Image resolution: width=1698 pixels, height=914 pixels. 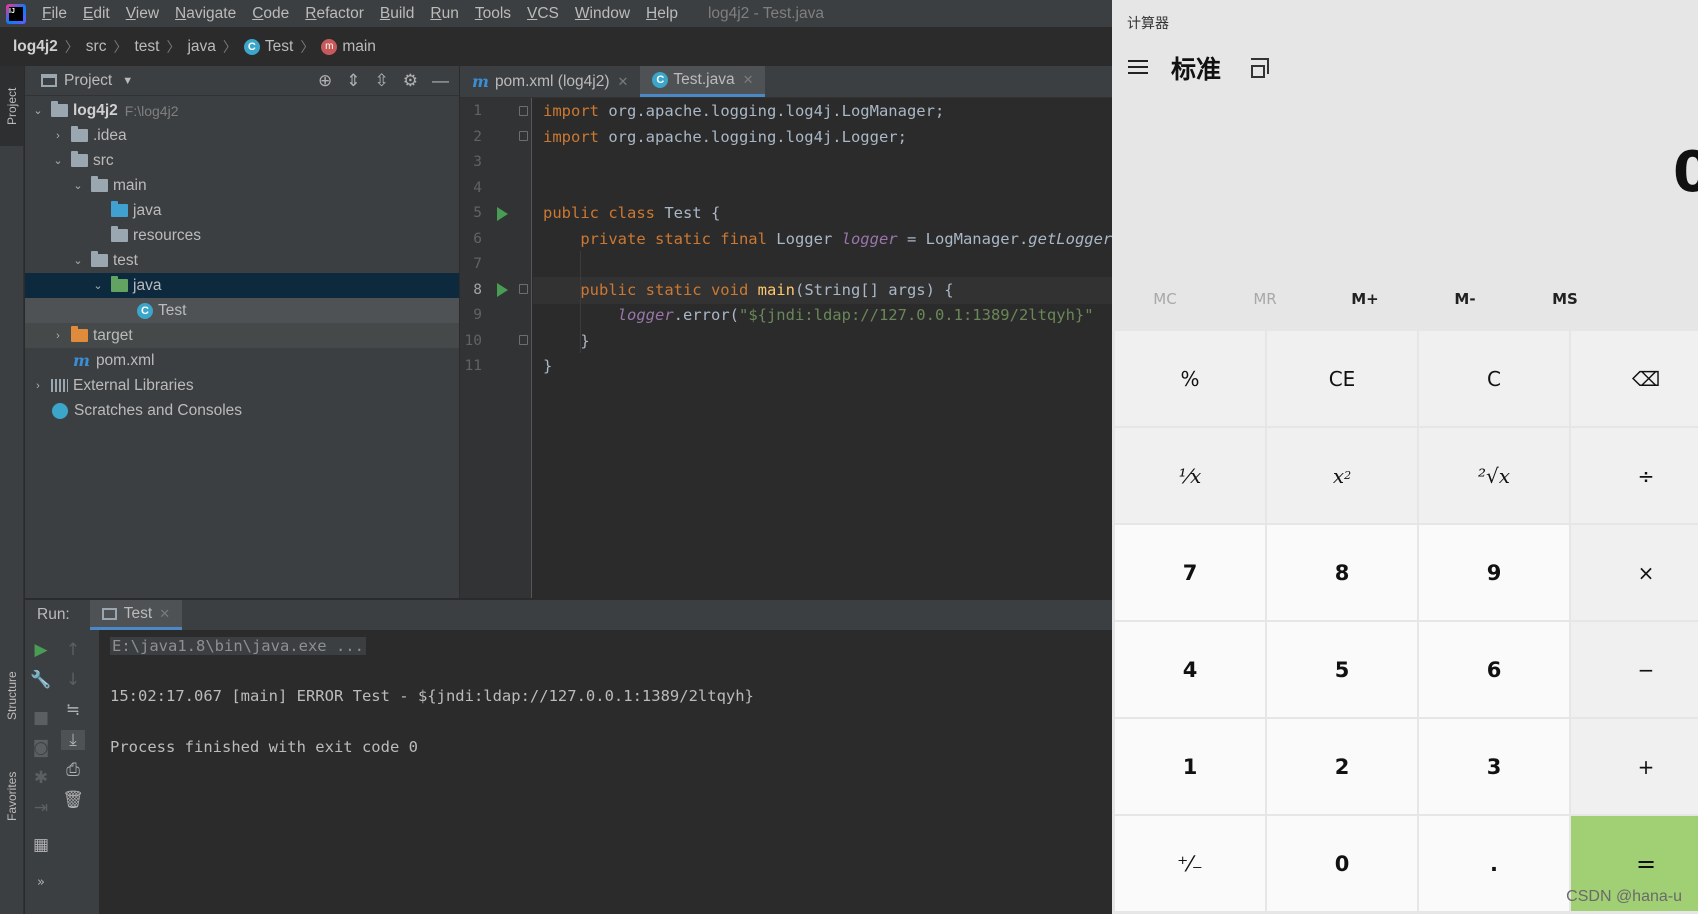 What do you see at coordinates (1634, 572) in the screenshot?
I see `multiply-button: ×` at bounding box center [1634, 572].